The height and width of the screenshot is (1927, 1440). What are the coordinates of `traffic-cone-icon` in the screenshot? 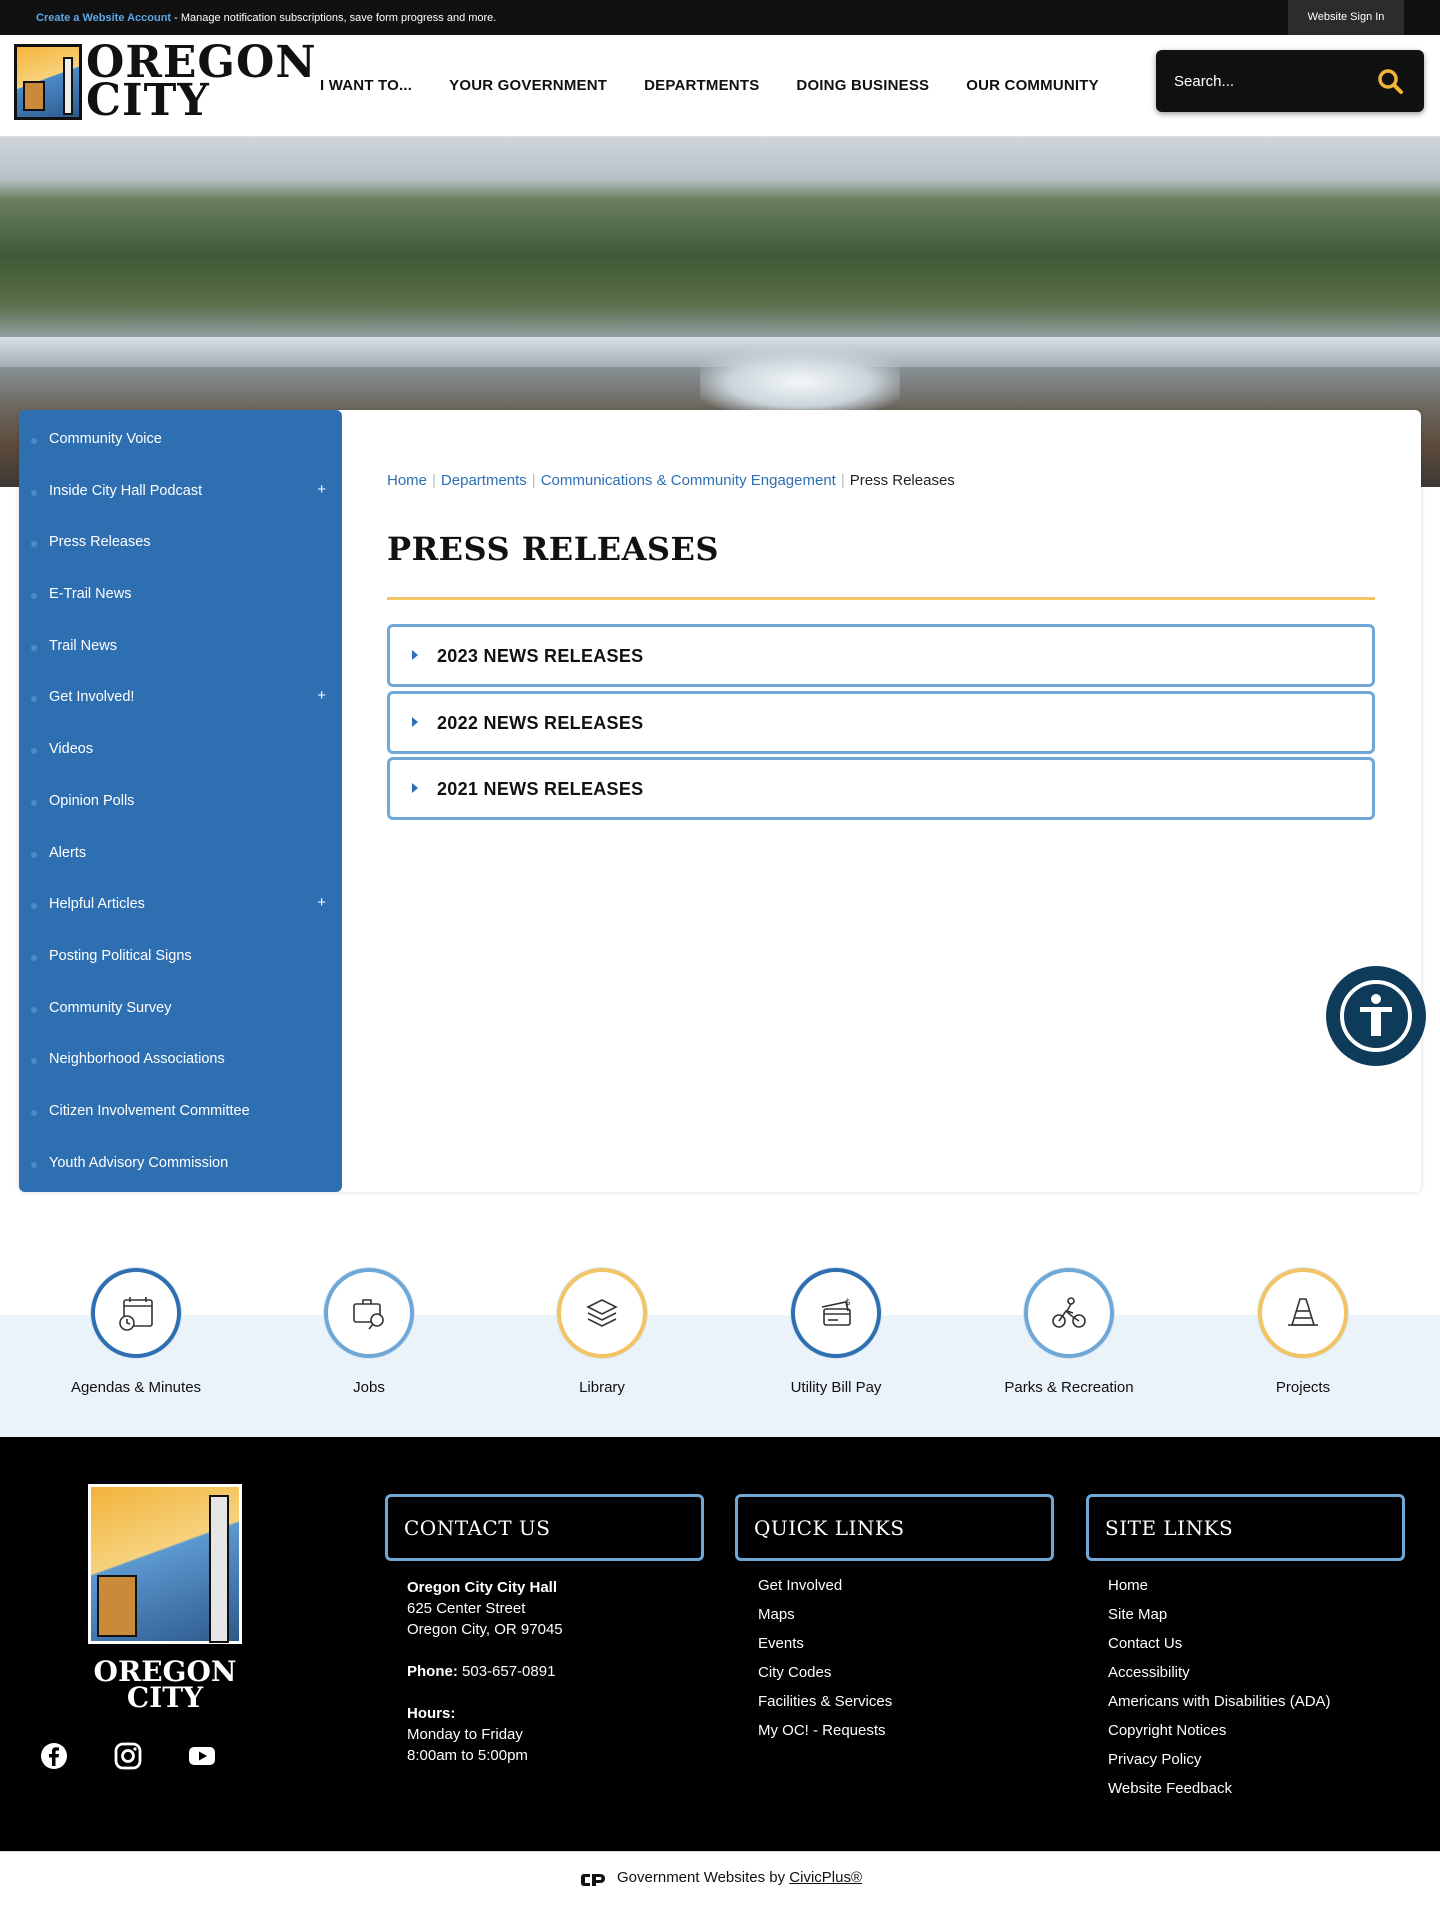 It's located at (1303, 1312).